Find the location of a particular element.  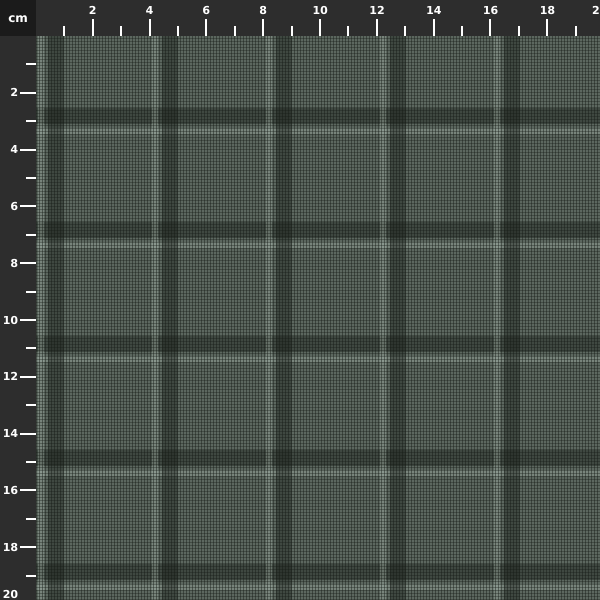

unit-label: cm is located at coordinates (18, 18).